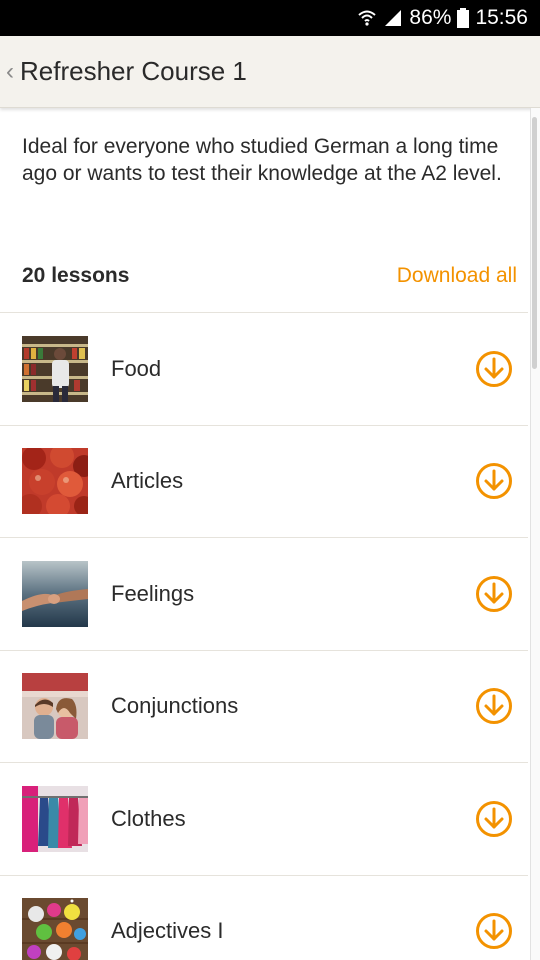  Describe the element at coordinates (264, 818) in the screenshot. I see `lesson-item-clothes: Clothes` at that location.